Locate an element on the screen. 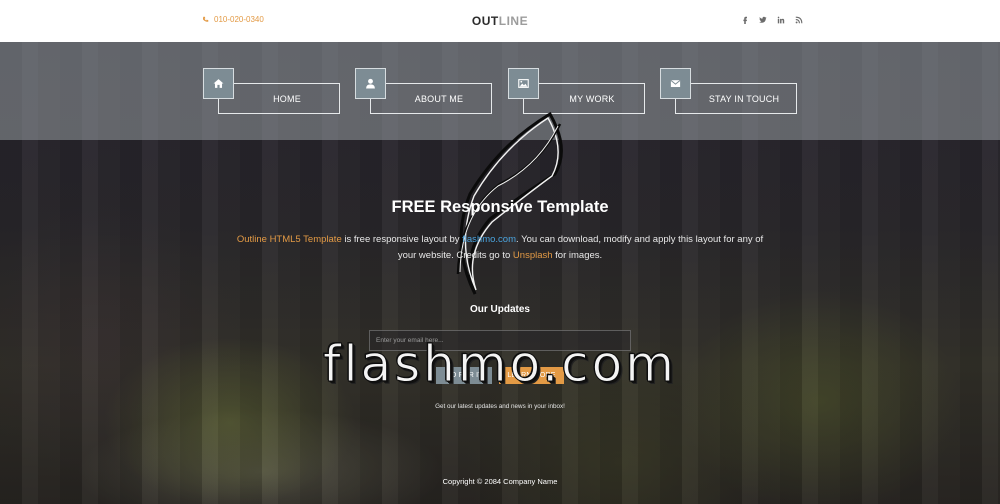 Image resolution: width=1000 pixels, height=504 pixels. image-icon is located at coordinates (523, 83).